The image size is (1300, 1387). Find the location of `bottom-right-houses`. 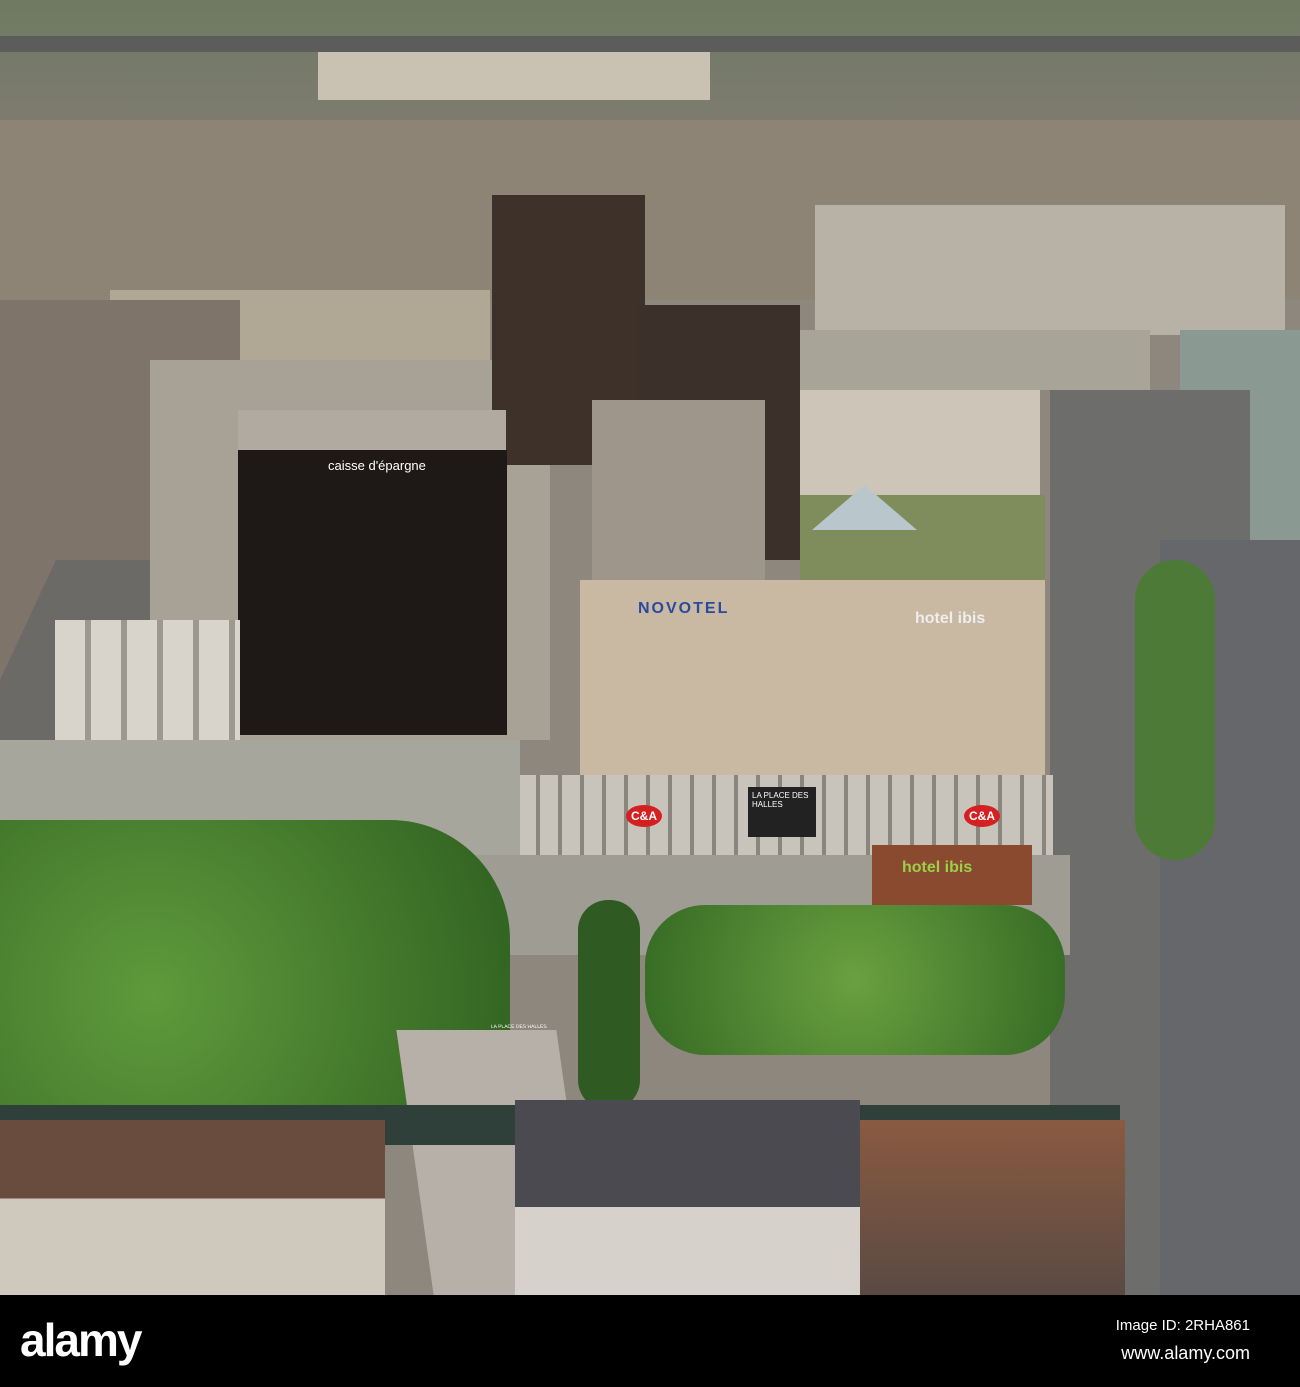

bottom-right-houses is located at coordinates (992, 1207).